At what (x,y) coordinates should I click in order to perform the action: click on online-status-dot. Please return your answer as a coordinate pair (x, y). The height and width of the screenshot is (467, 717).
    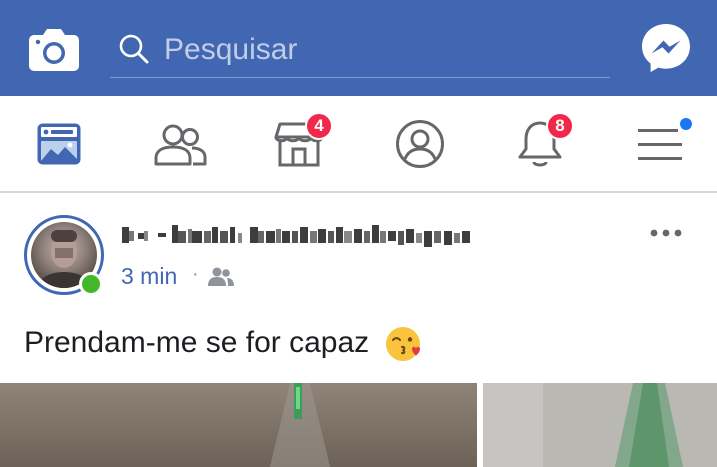
    Looking at the image, I should click on (91, 284).